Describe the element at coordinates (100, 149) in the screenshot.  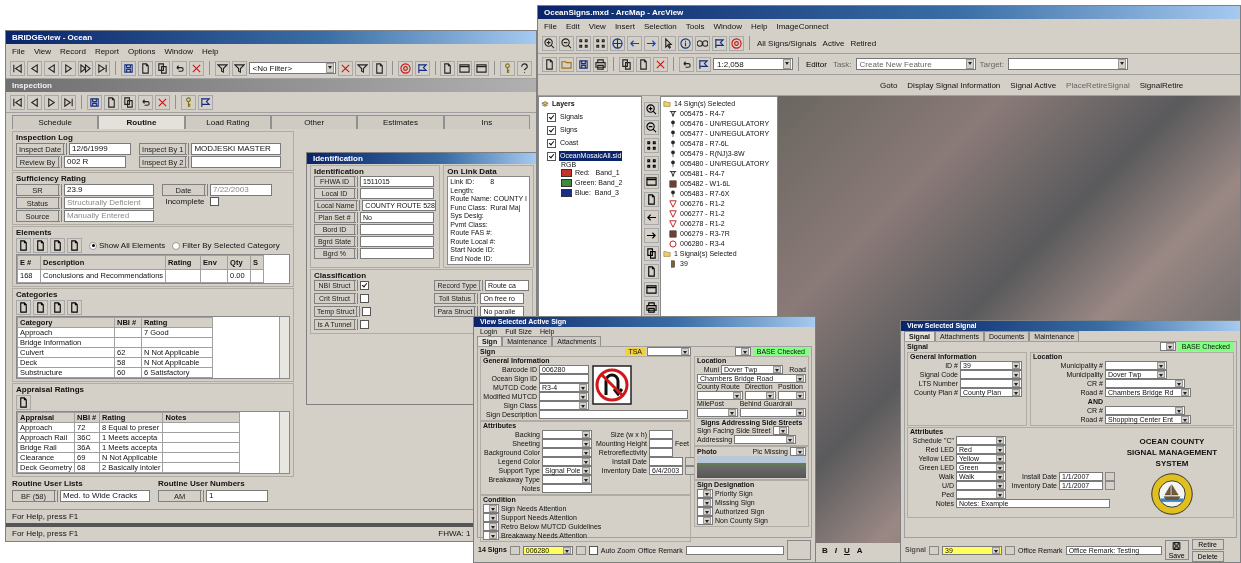
I see `input-field: 12/6/1999` at that location.